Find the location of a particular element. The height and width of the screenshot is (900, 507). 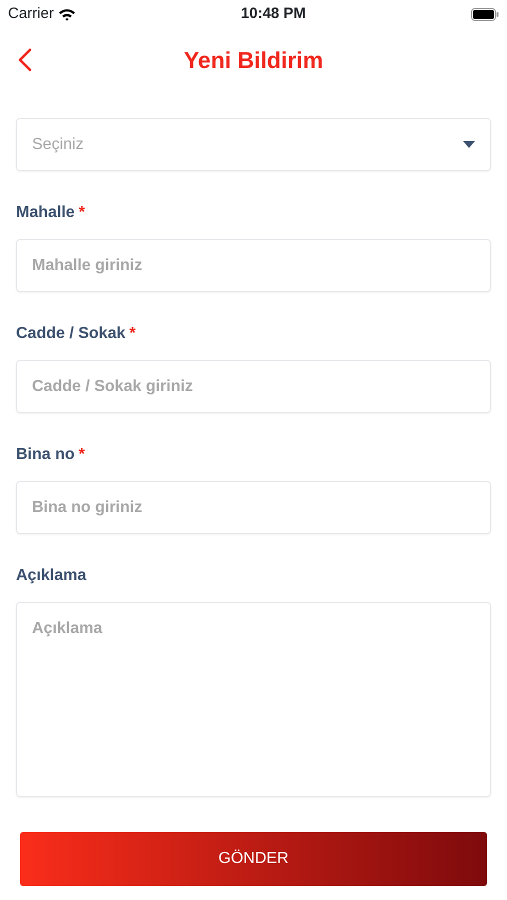

input-field: Bina no giriniz is located at coordinates (253, 507).